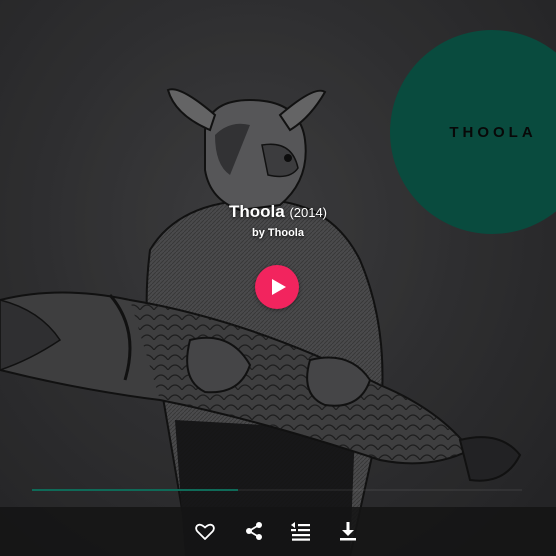  I want to click on album-year: (2014), so click(308, 212).